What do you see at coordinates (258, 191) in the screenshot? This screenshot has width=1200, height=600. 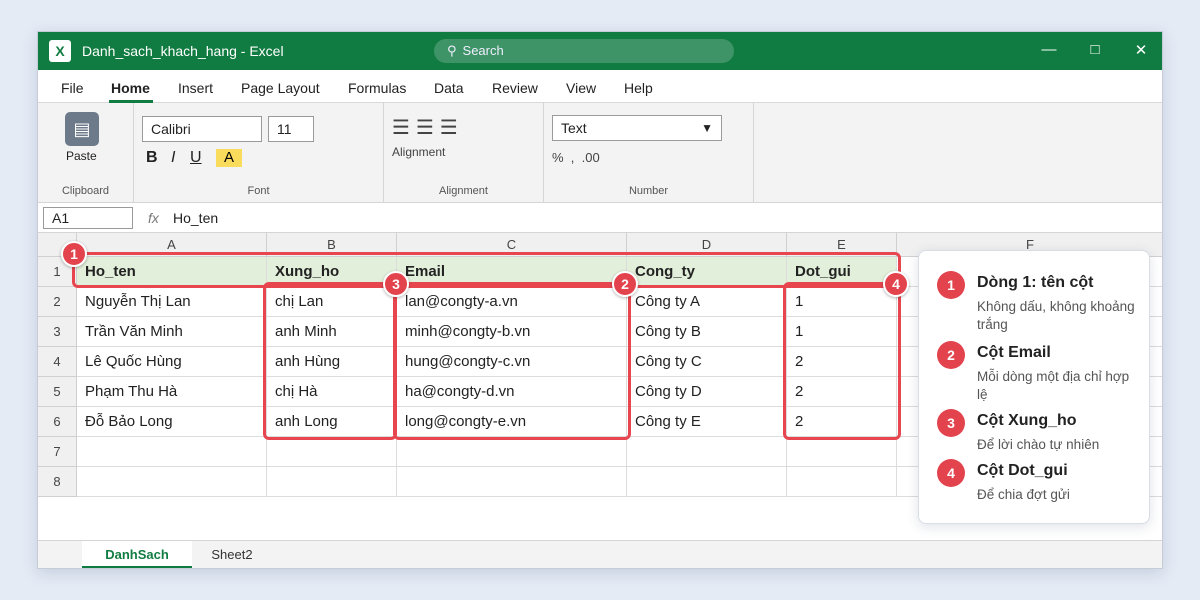 I see `font-group-label: Font` at bounding box center [258, 191].